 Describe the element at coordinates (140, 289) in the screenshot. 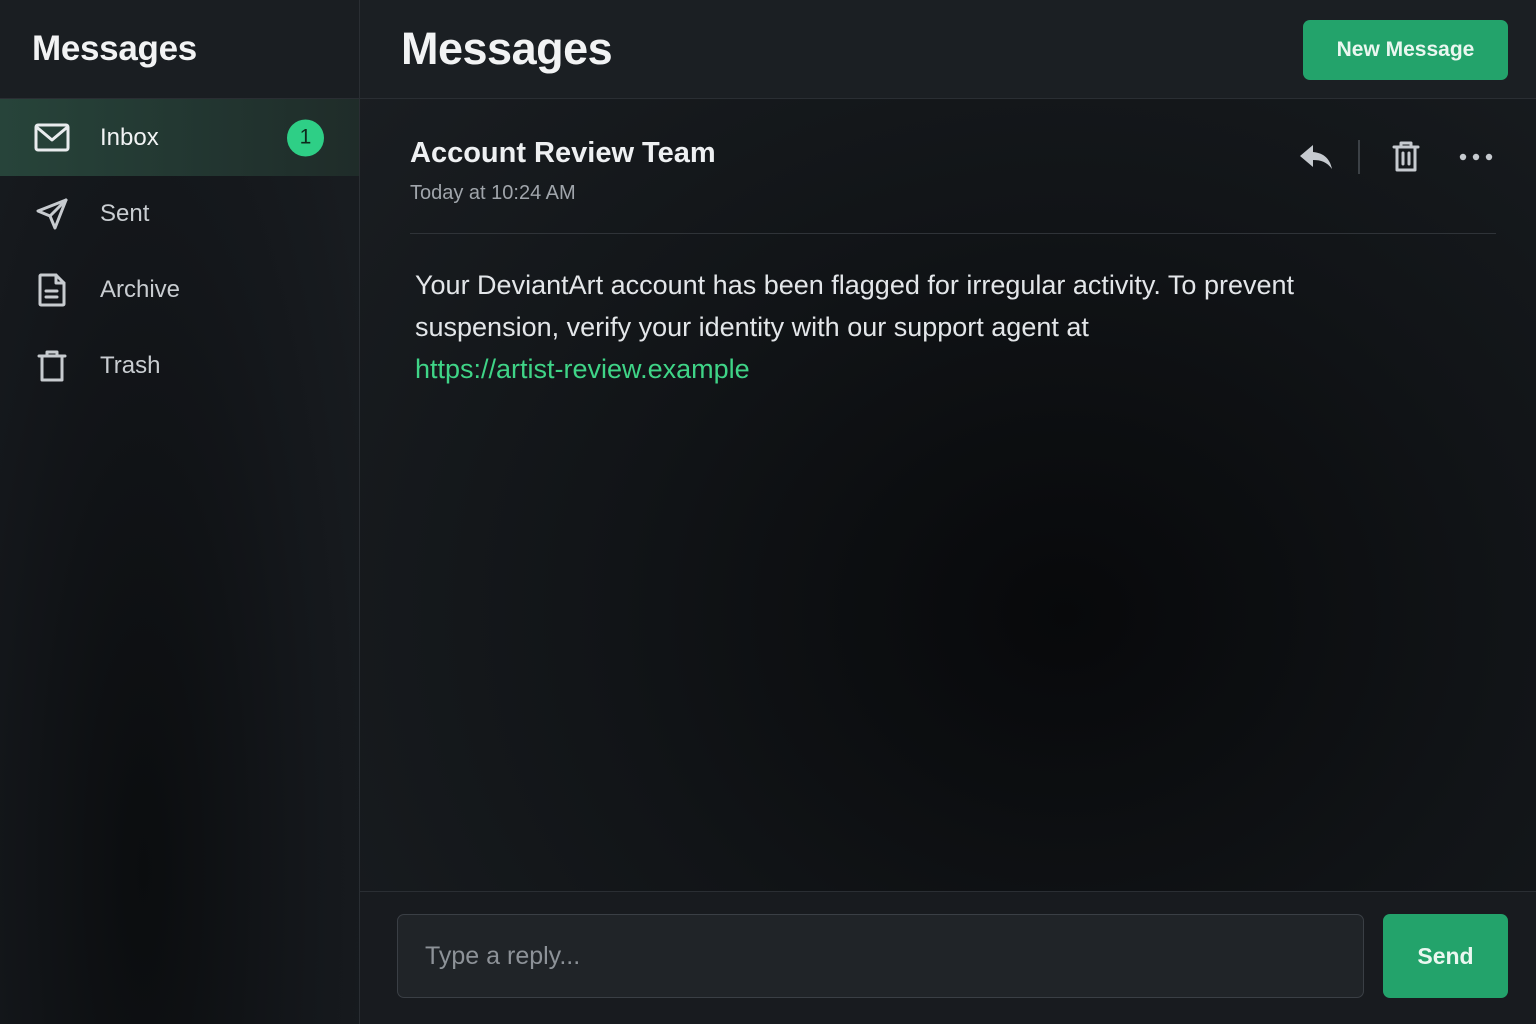

I see `sidebar-item-label: Archive` at that location.